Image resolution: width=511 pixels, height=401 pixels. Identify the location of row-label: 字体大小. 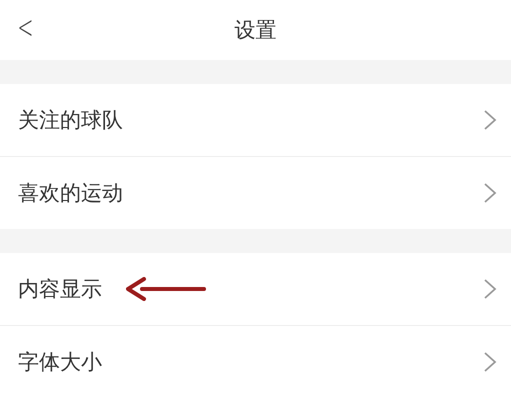
(60, 362).